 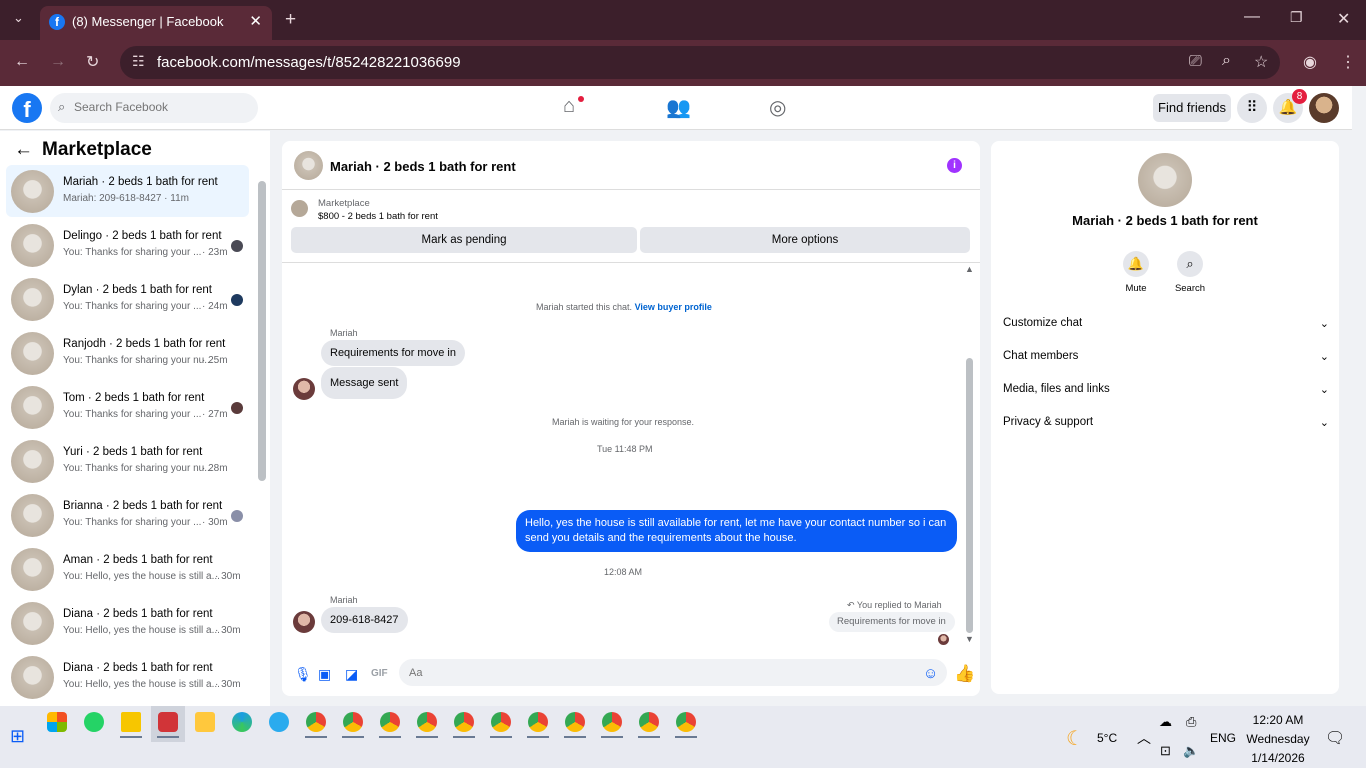 What do you see at coordinates (94, 722) in the screenshot?
I see `whatsapp-icon` at bounding box center [94, 722].